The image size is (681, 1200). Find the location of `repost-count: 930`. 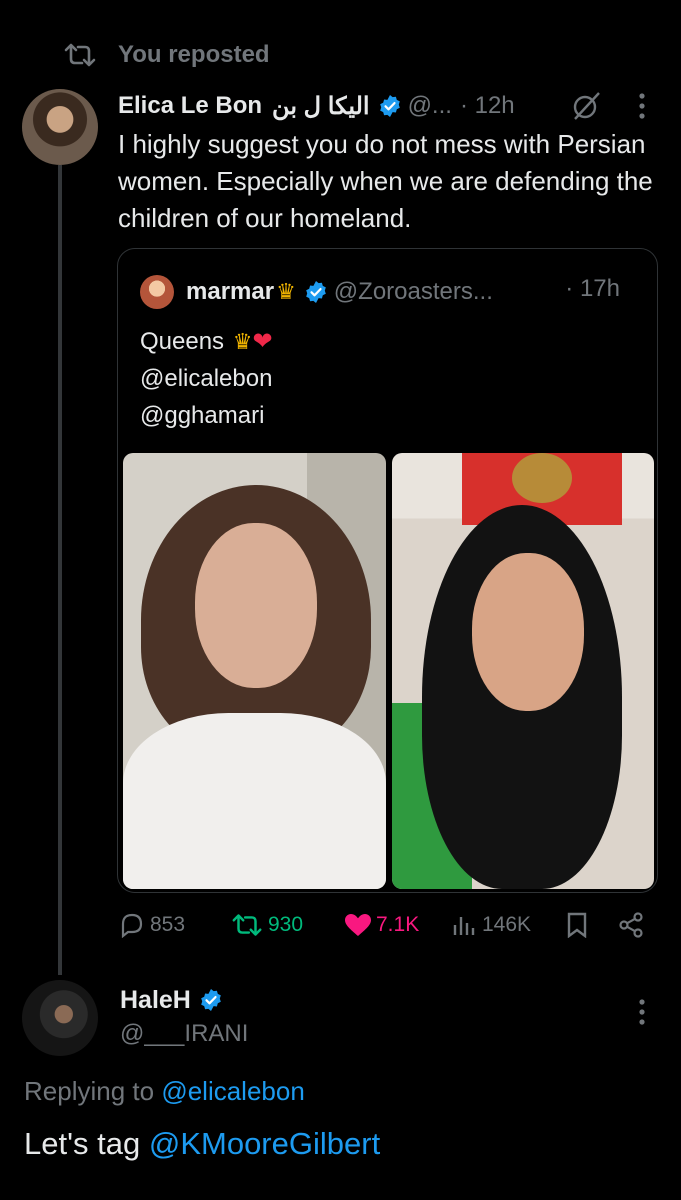

repost-count: 930 is located at coordinates (286, 924).